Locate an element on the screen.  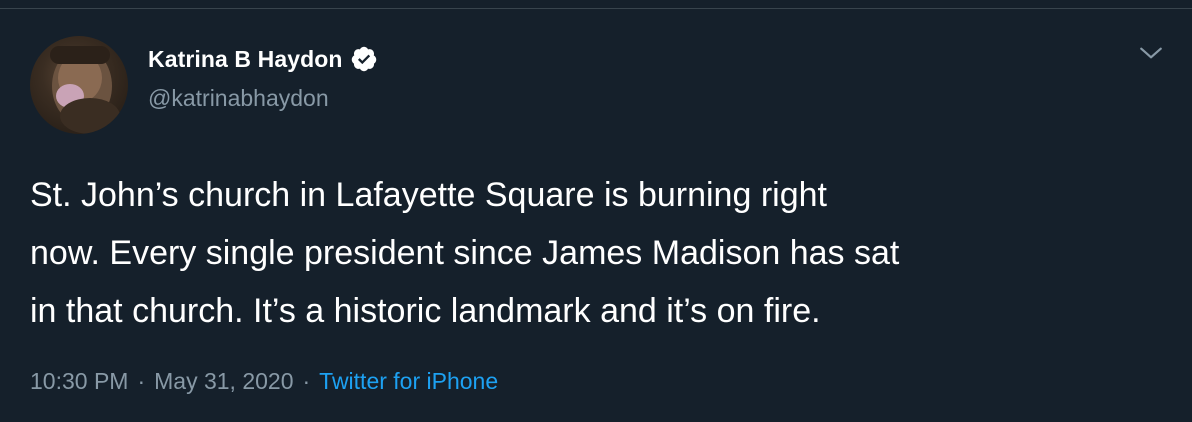
tweet-time: 10:30 PM is located at coordinates (79, 381).